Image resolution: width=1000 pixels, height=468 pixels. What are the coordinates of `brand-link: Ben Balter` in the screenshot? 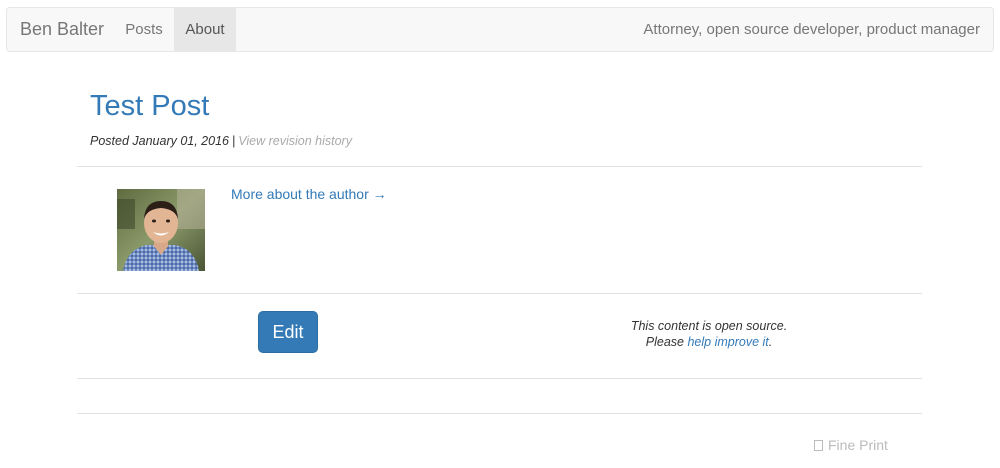 It's located at (62, 29).